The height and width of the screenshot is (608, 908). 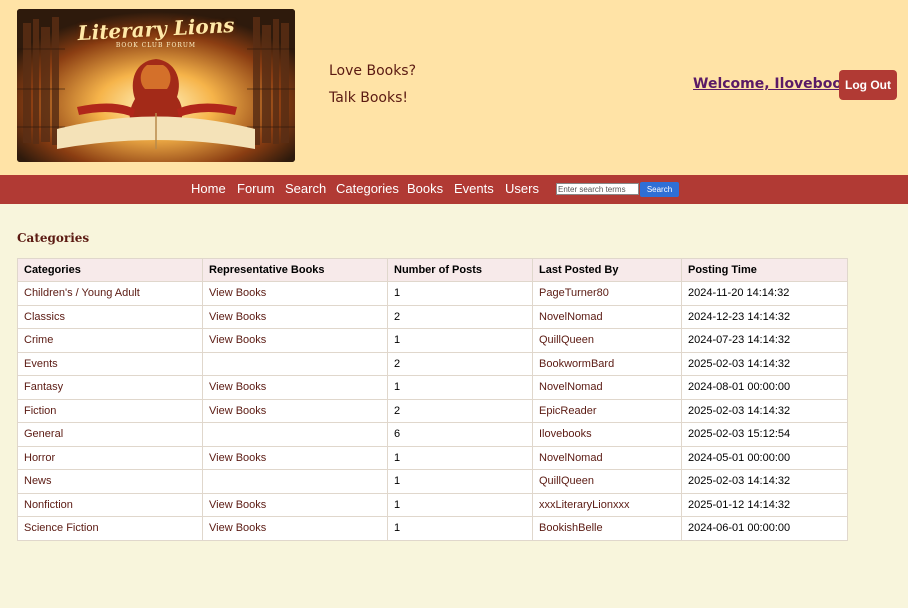 I want to click on column-header-posting-time: Posting Time, so click(x=764, y=270).